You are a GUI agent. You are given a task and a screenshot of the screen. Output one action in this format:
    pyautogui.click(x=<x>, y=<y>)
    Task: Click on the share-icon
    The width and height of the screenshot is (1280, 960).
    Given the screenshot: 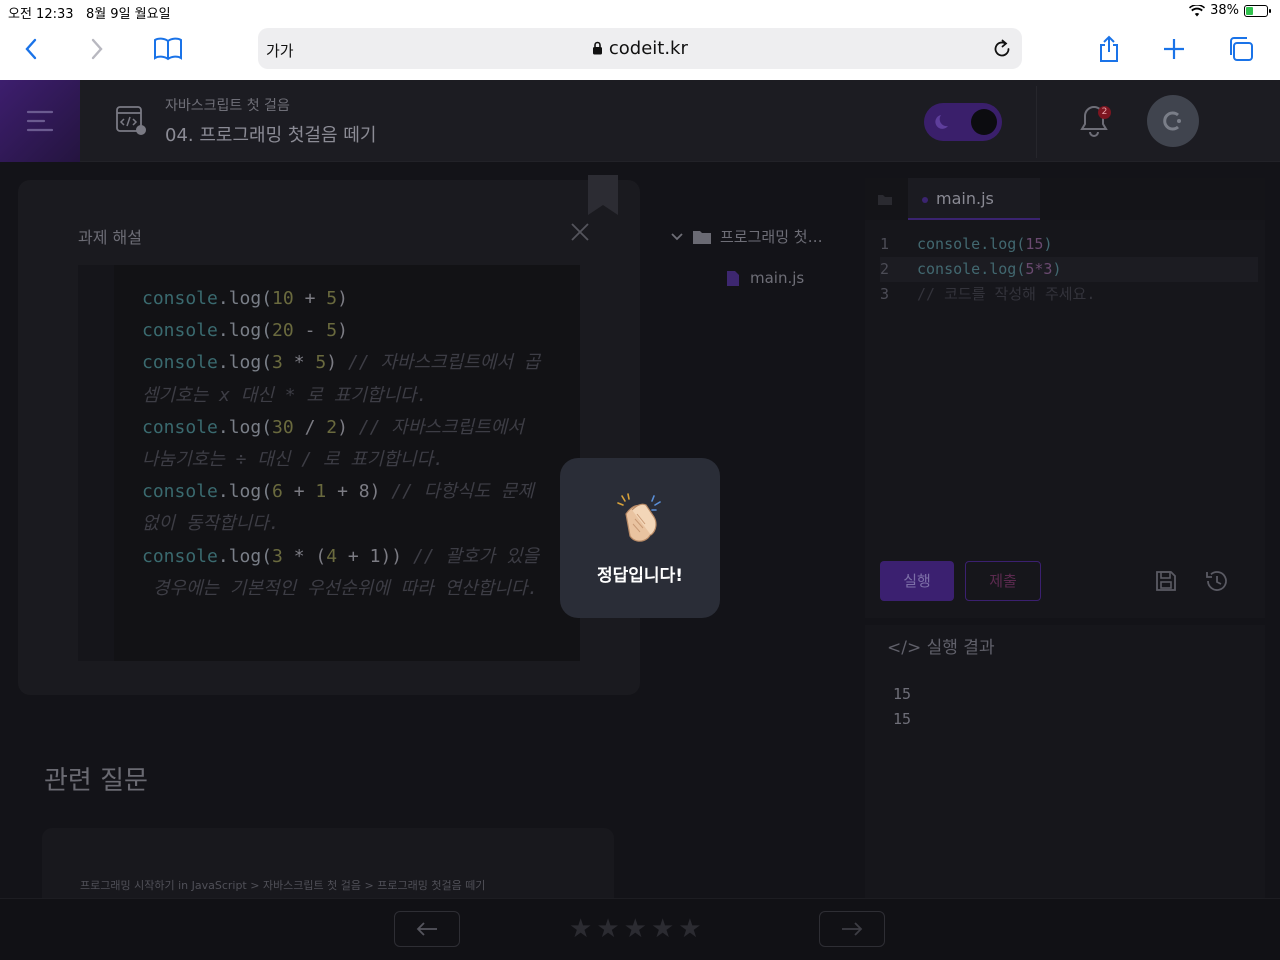 What is the action you would take?
    pyautogui.click(x=1109, y=48)
    